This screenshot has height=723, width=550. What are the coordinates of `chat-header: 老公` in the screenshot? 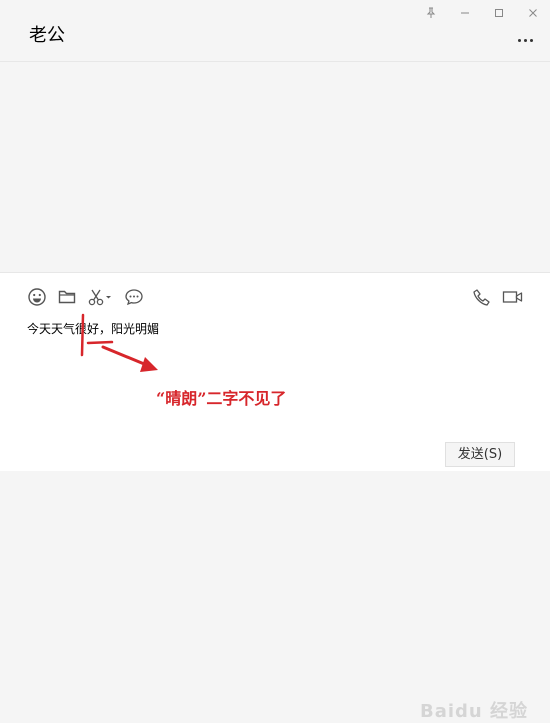 It's located at (275, 31).